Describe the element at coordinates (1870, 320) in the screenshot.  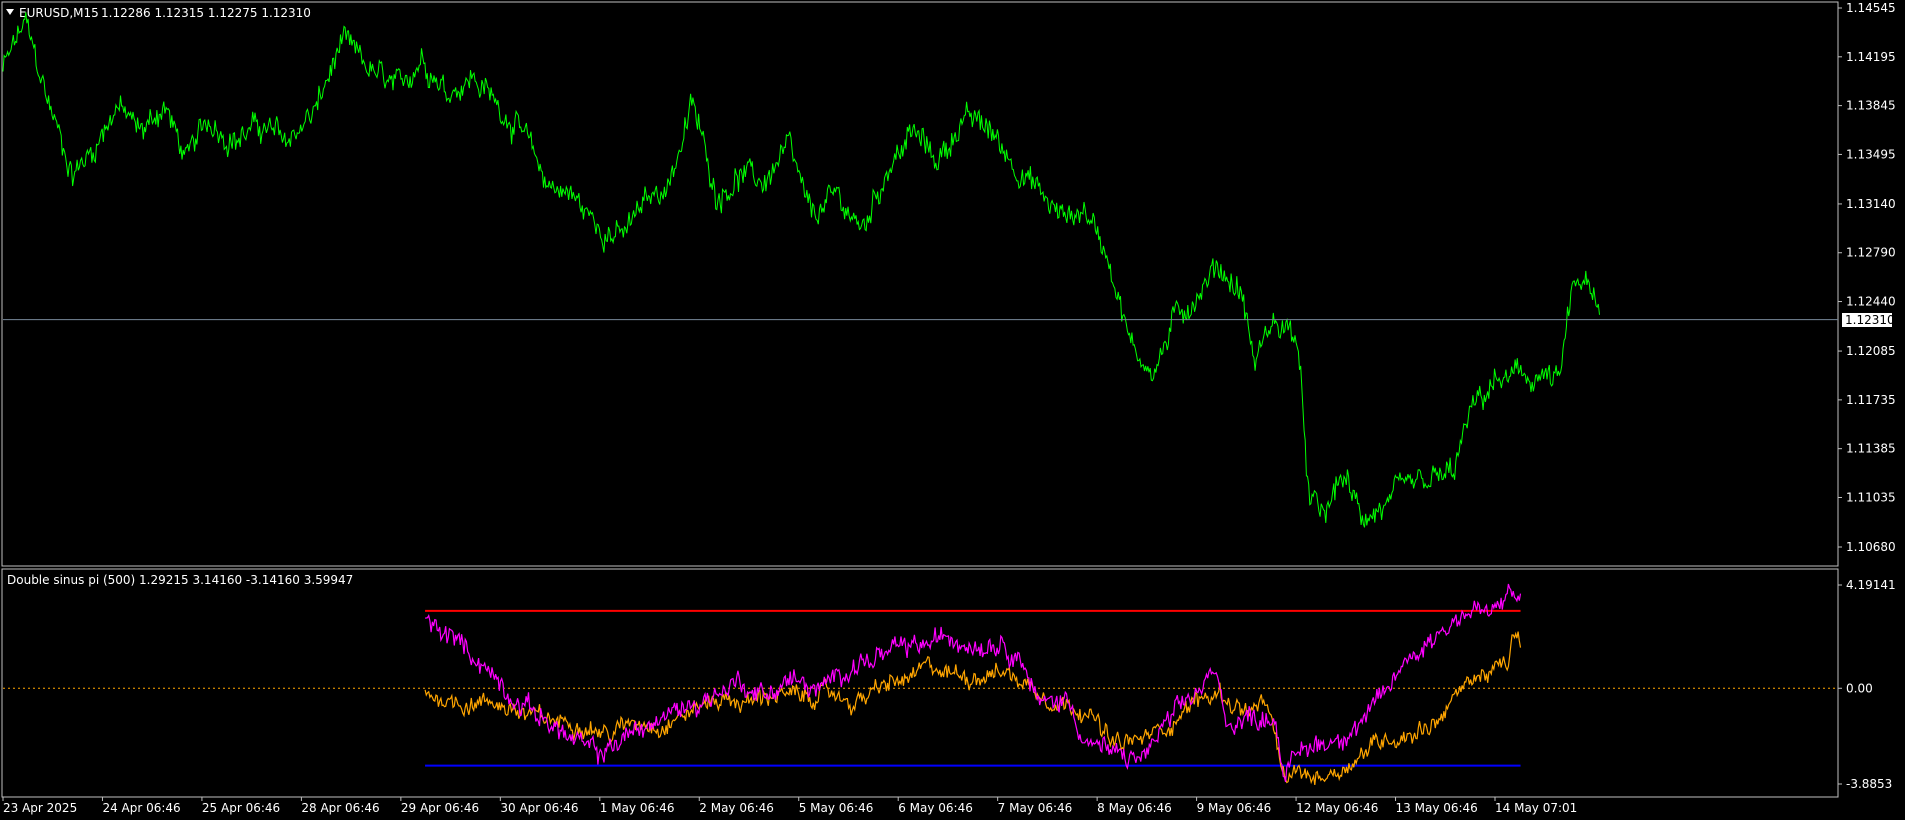
I see `bid-price-label: 1.12310` at that location.